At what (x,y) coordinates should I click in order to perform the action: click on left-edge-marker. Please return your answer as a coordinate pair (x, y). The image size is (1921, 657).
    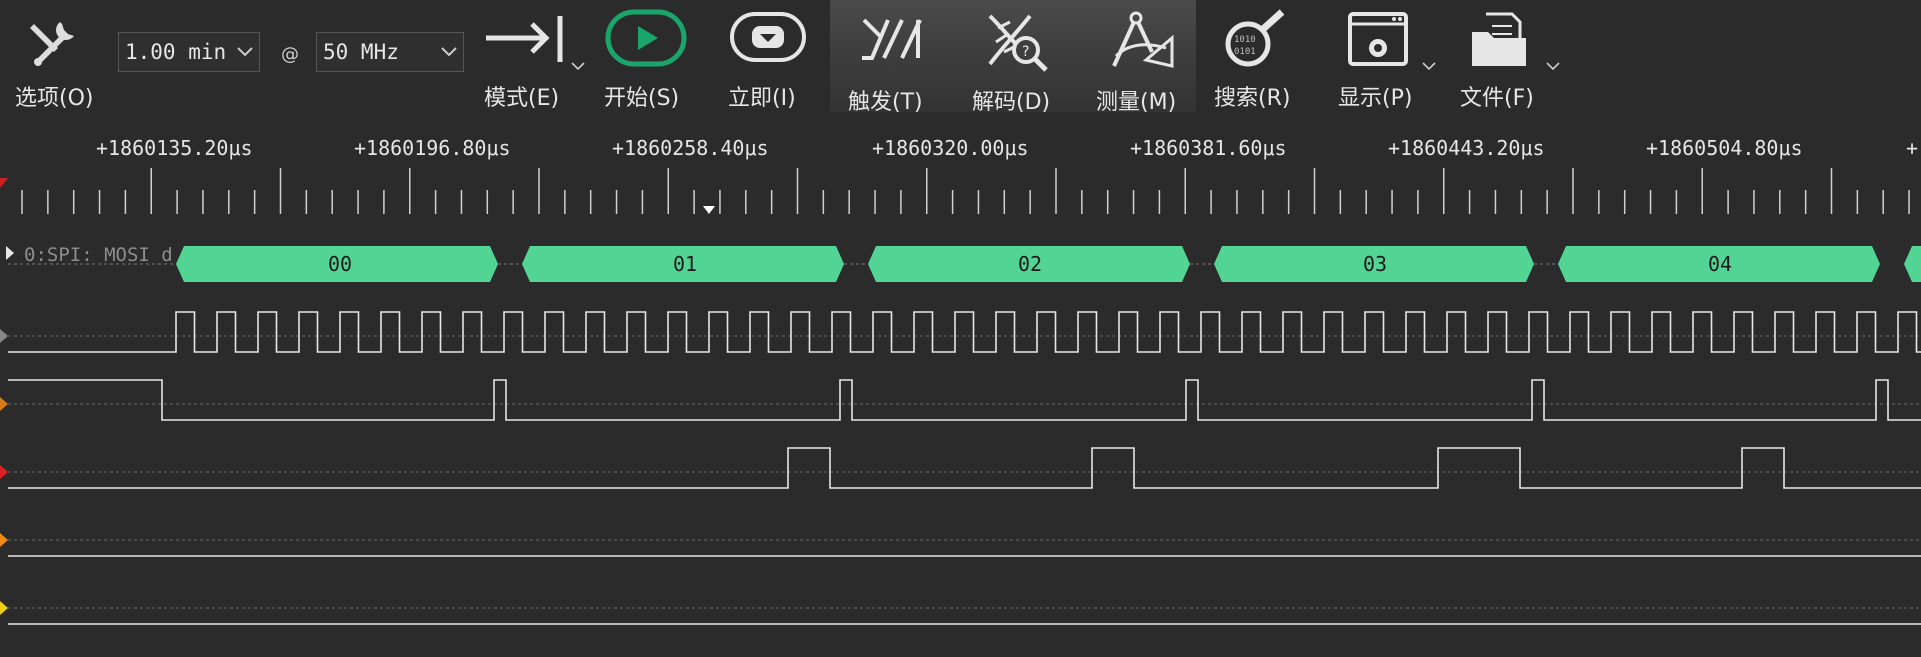
    Looking at the image, I should click on (4, 183).